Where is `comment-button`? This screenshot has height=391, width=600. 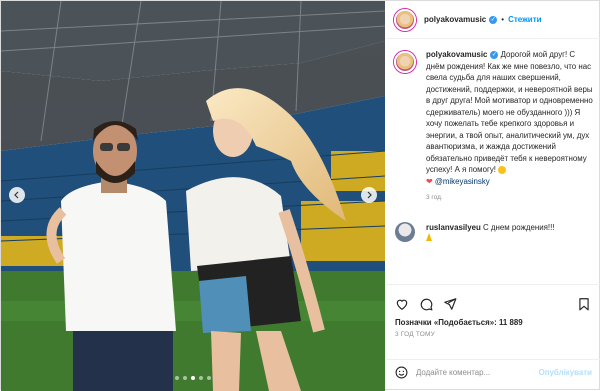
comment-button is located at coordinates (426, 304).